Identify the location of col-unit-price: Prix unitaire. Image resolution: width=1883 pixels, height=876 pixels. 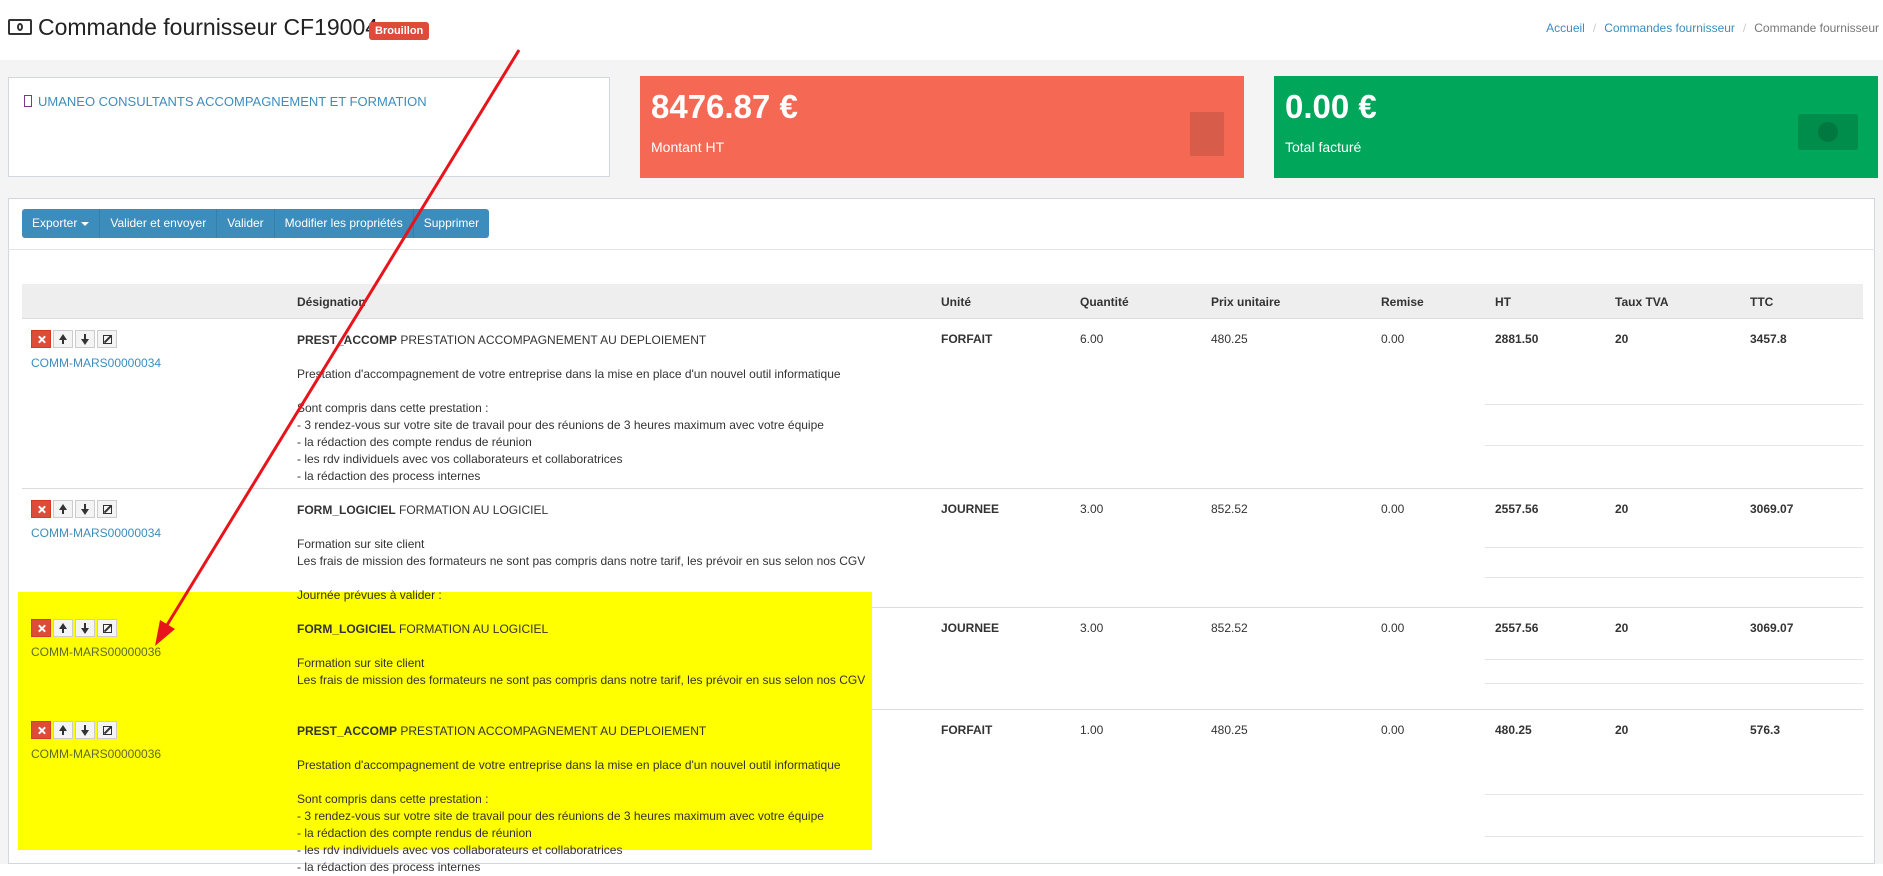
(1246, 302).